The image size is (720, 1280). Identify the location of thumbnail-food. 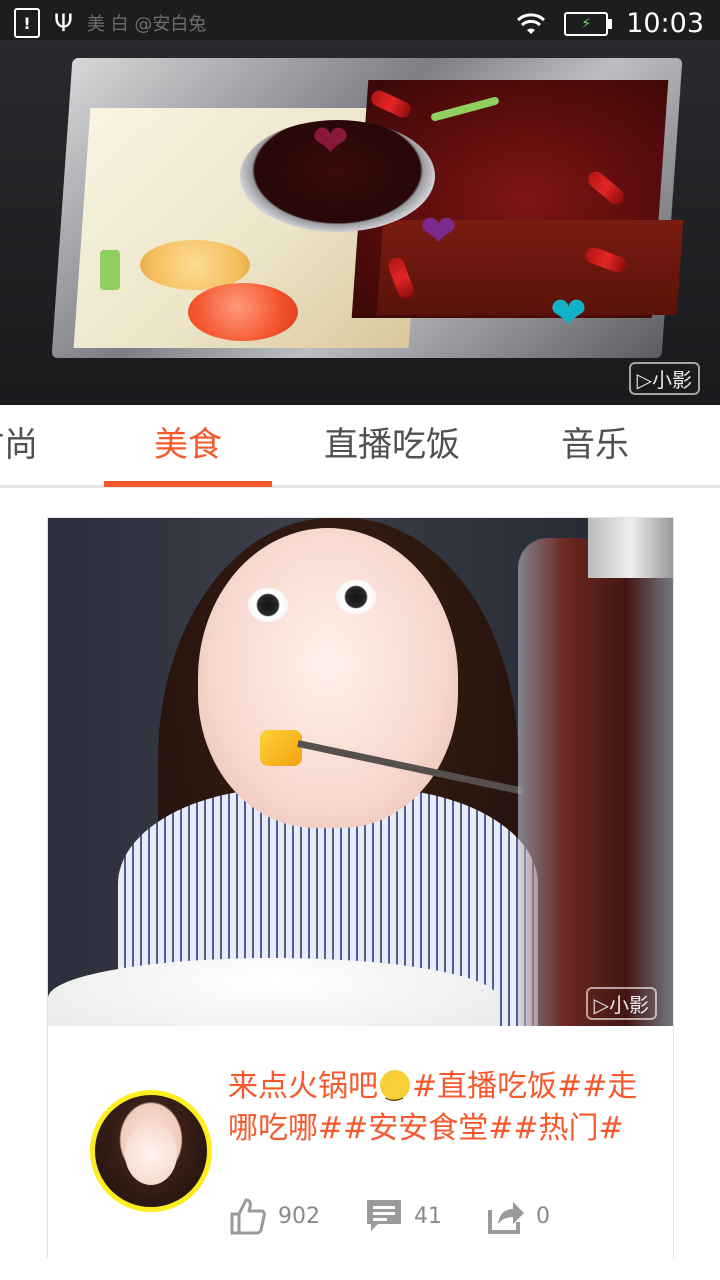
(281, 748).